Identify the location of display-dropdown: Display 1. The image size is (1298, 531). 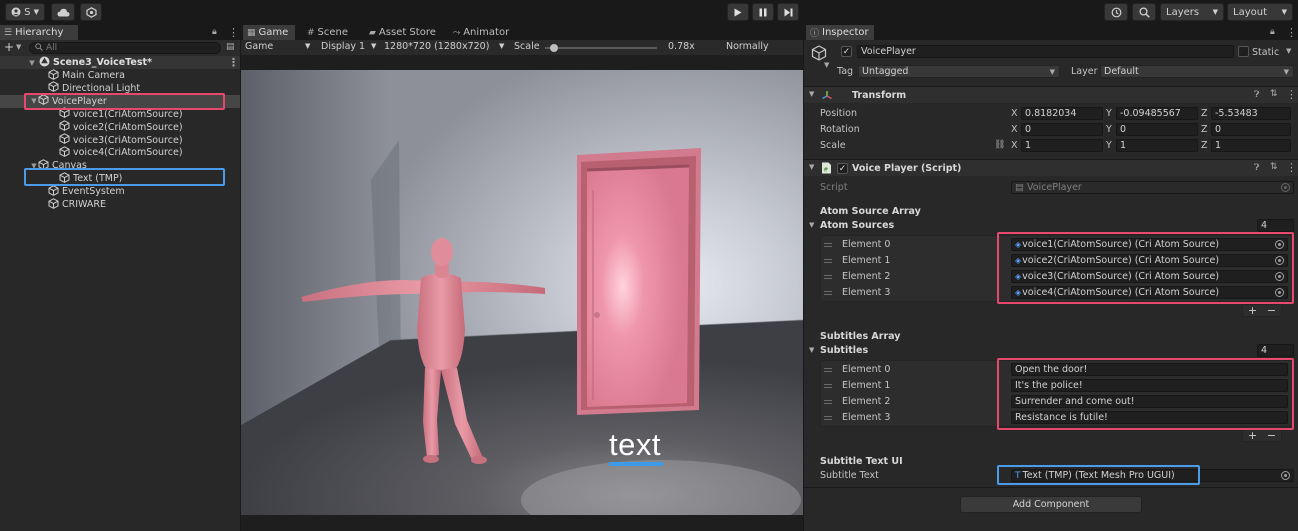
(343, 46).